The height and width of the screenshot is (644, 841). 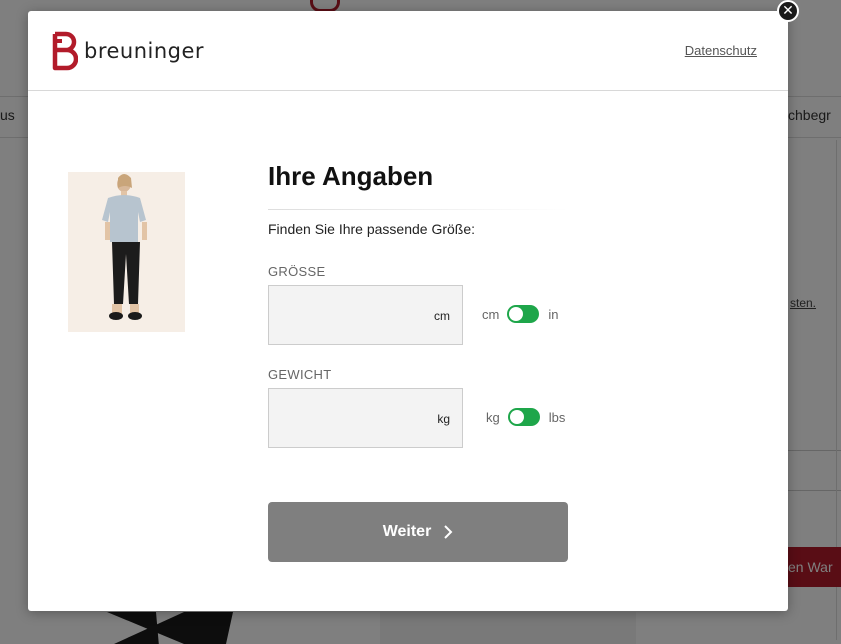 I want to click on weight-toggle-left-label: kg, so click(x=493, y=417).